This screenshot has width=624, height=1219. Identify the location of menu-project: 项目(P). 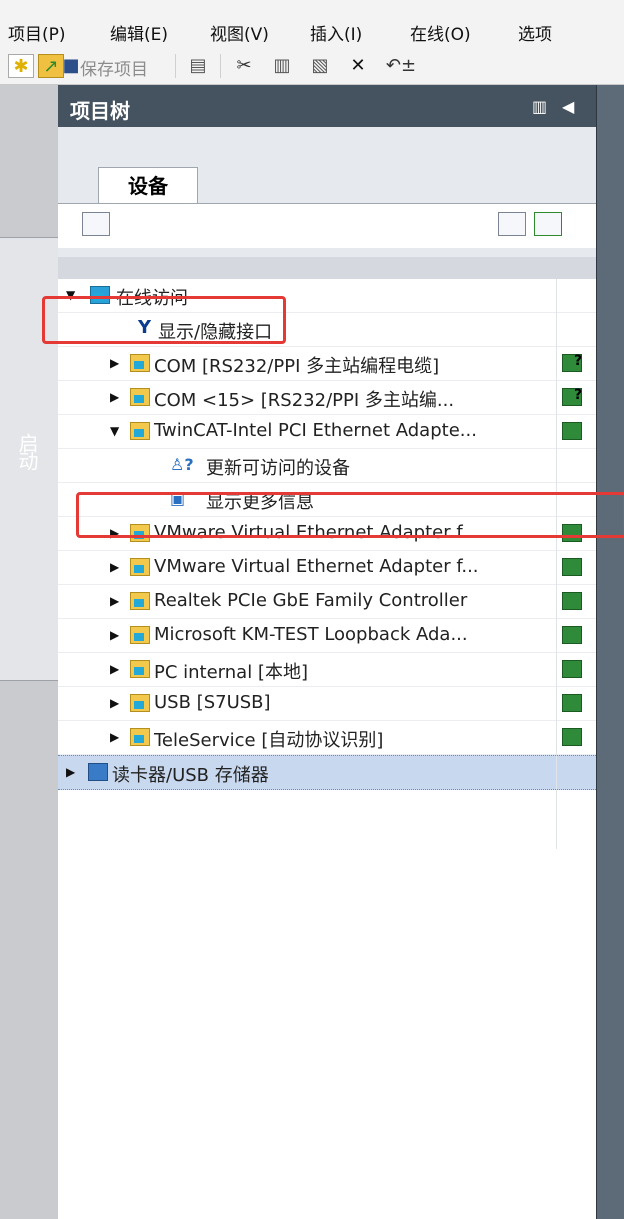
(37, 32).